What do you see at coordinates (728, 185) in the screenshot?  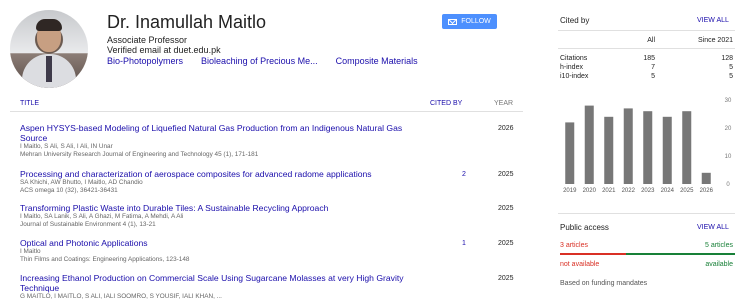 I see `y-tick-label: 0` at bounding box center [728, 185].